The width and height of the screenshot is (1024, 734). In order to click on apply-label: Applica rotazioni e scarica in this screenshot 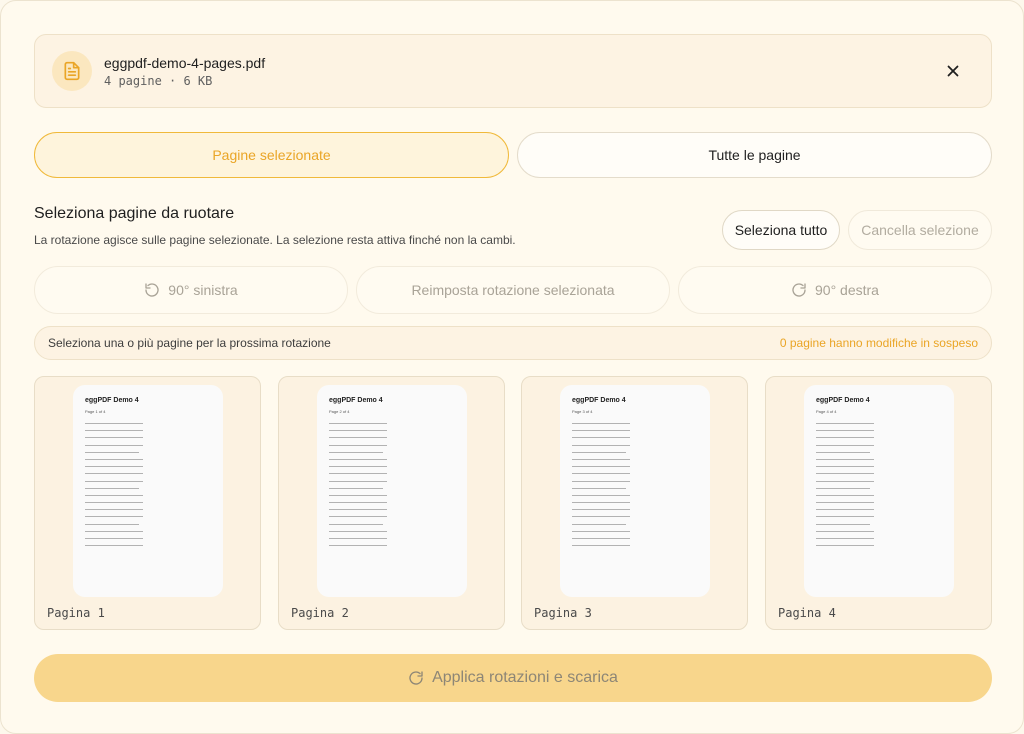, I will do `click(525, 677)`.